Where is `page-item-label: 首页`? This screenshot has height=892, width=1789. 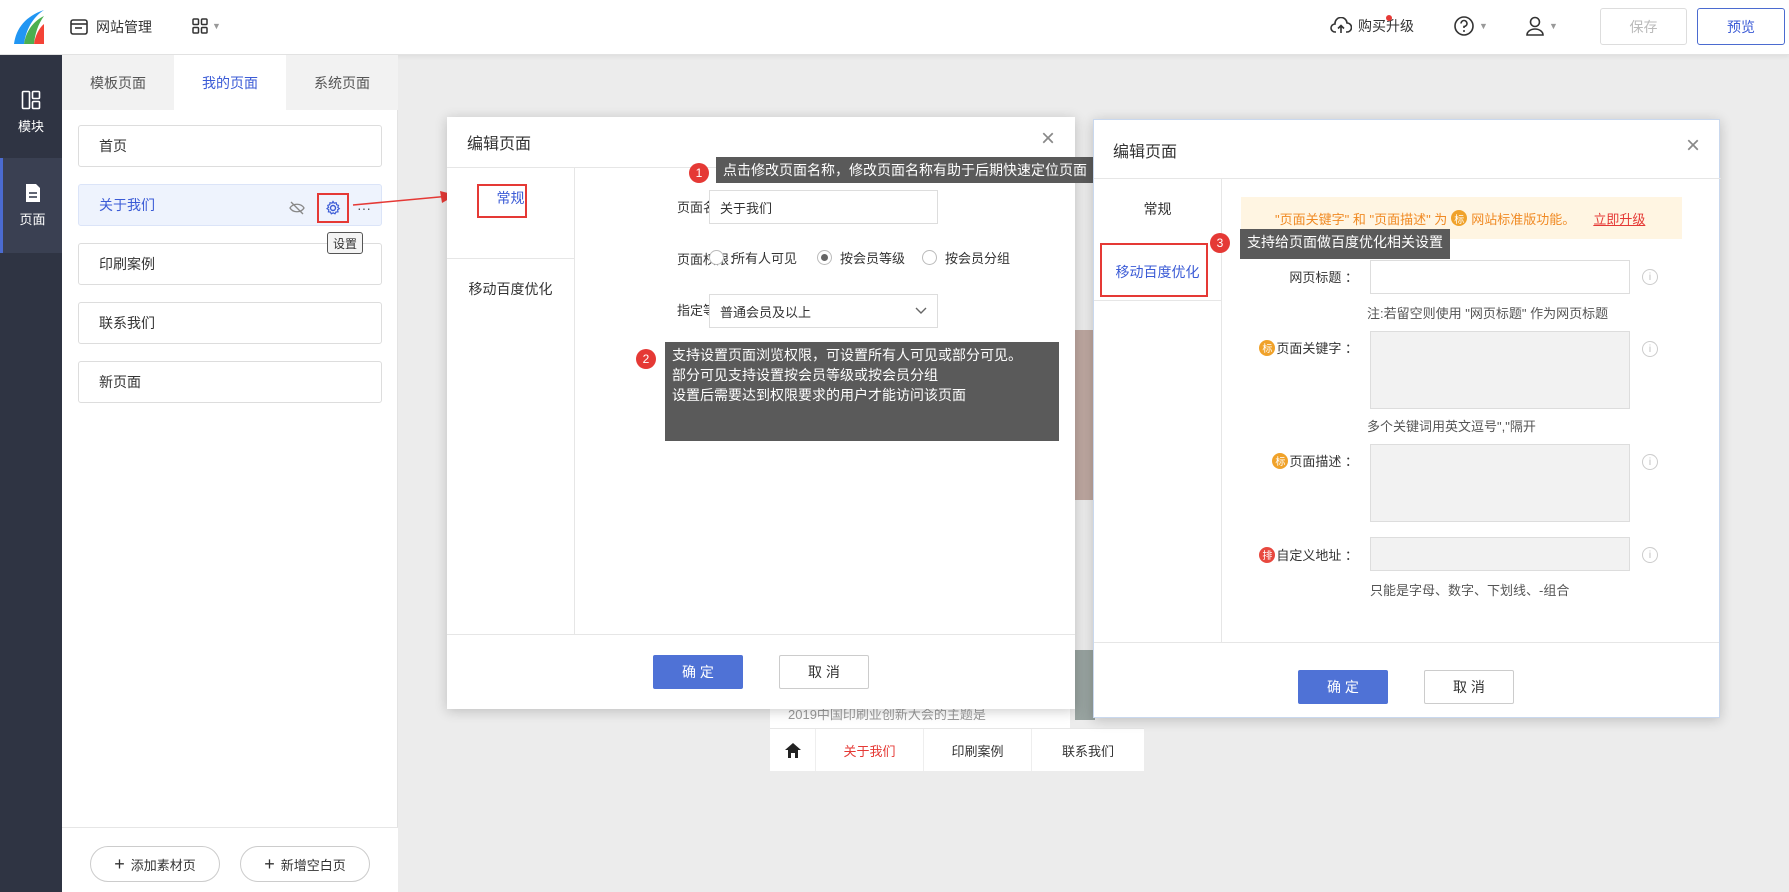 page-item-label: 首页 is located at coordinates (113, 146).